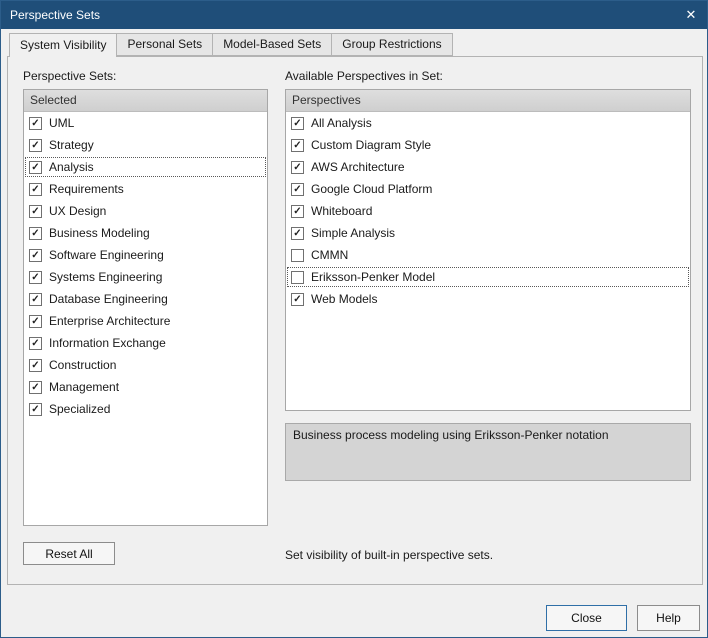 The height and width of the screenshot is (638, 708). I want to click on perspective-set-row: ✓ UX Design, so click(145, 211).